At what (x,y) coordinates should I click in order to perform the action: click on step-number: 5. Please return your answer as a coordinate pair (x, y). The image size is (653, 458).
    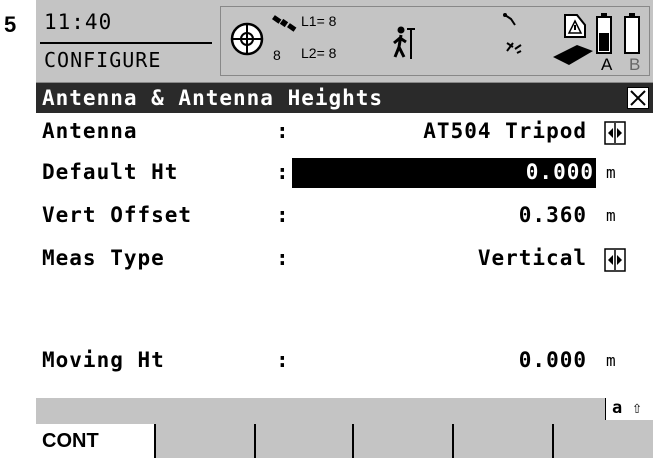
    Looking at the image, I should click on (10, 24).